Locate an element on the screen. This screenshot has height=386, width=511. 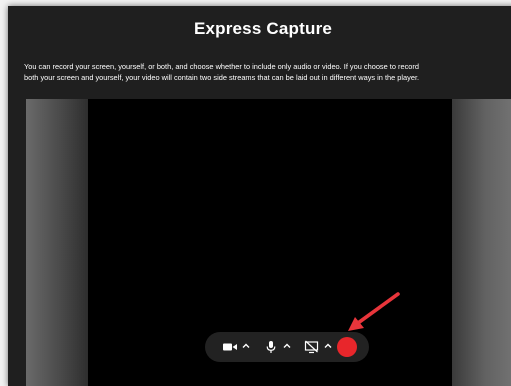
red-arrow-icon is located at coordinates (374, 311).